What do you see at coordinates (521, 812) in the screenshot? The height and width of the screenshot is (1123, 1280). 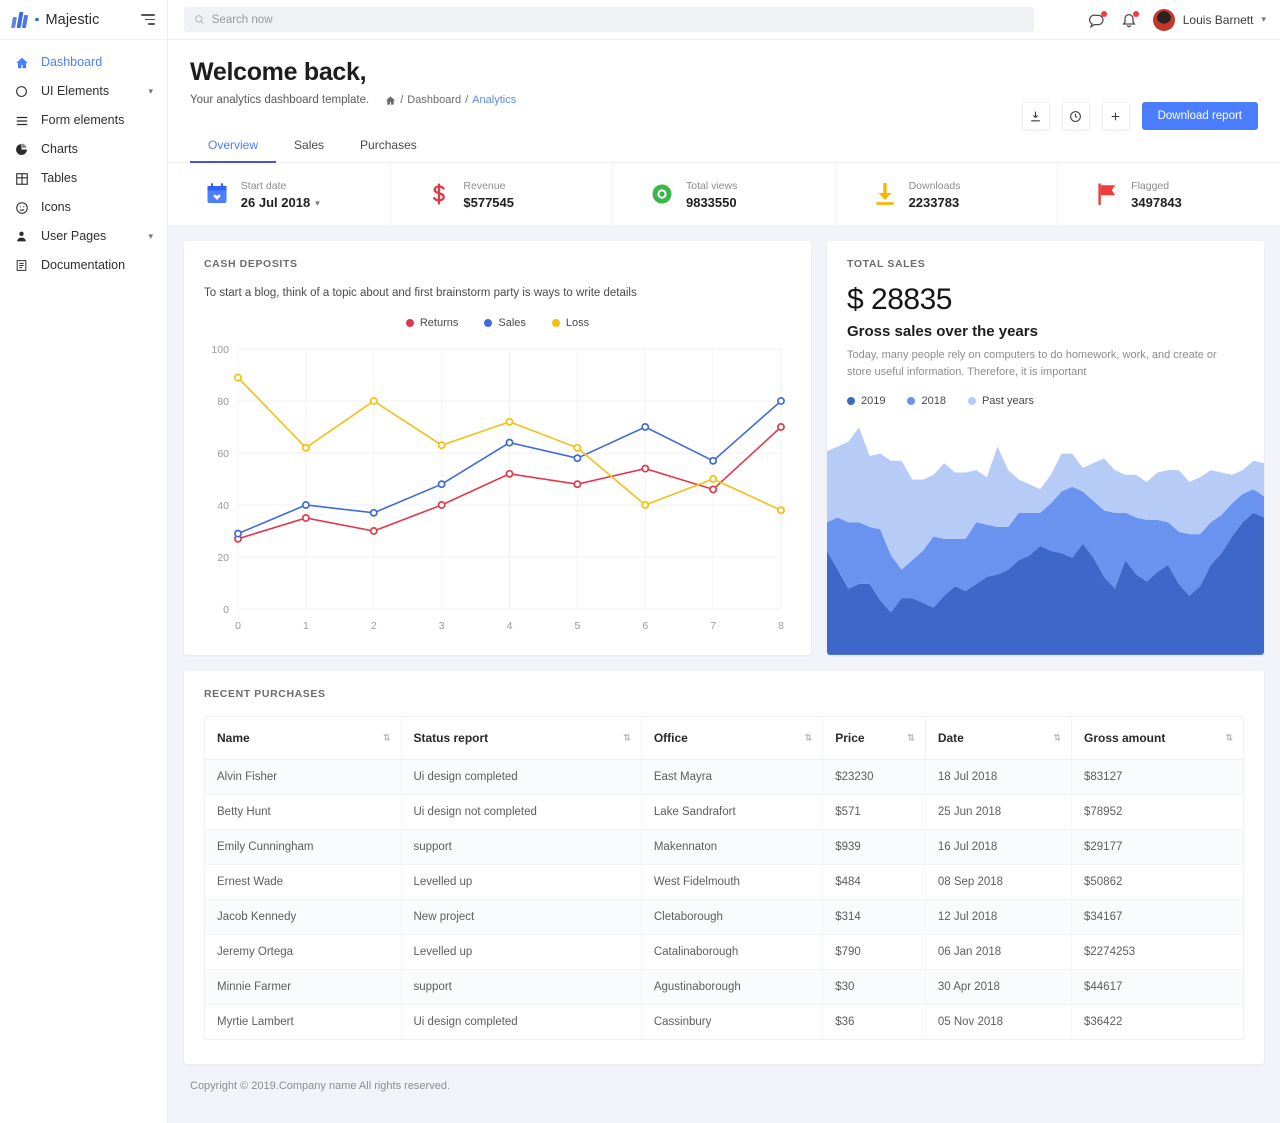 I see `table-cell: Ui design not completed` at bounding box center [521, 812].